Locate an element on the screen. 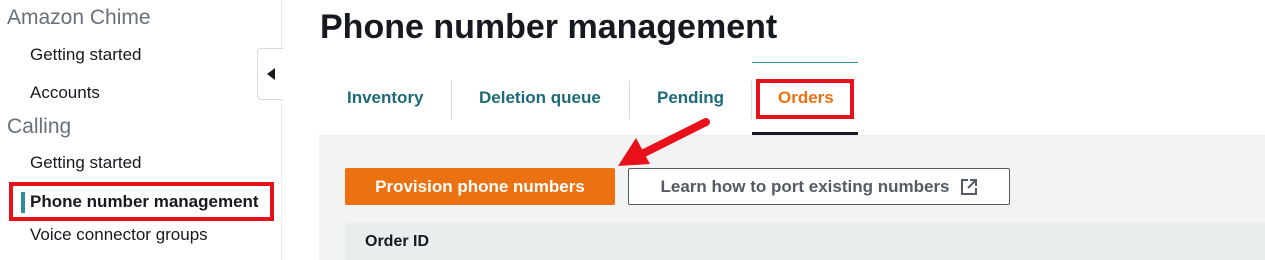  sidebar-section-amazon-chime: Amazon Chime is located at coordinates (79, 17).